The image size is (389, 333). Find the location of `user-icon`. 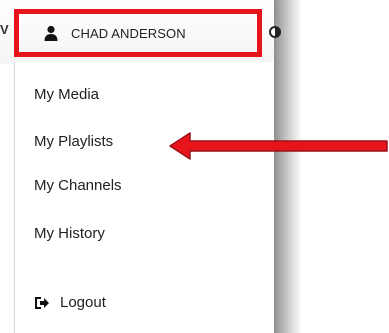

user-icon is located at coordinates (51, 33).